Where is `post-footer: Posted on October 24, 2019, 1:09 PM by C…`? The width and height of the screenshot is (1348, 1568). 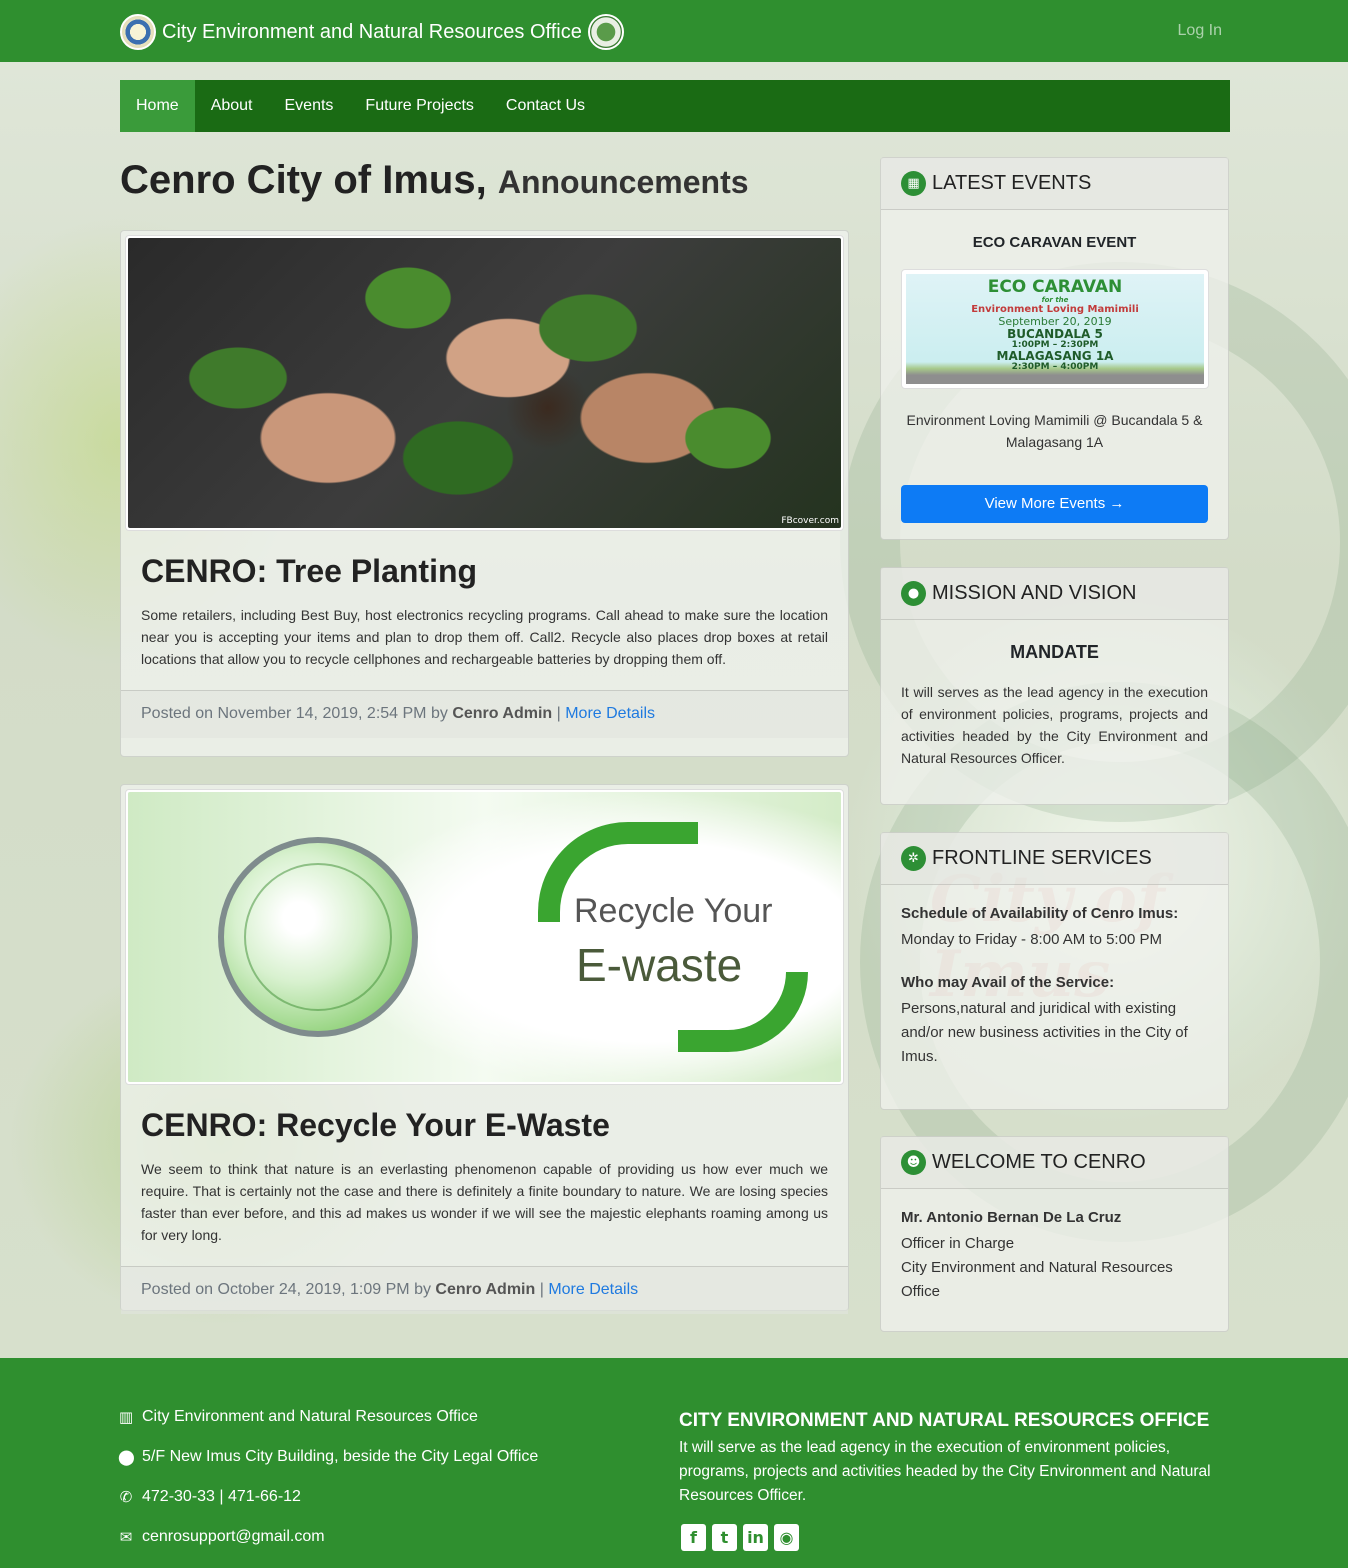
post-footer: Posted on October 24, 2019, 1:09 PM by C… is located at coordinates (484, 1290).